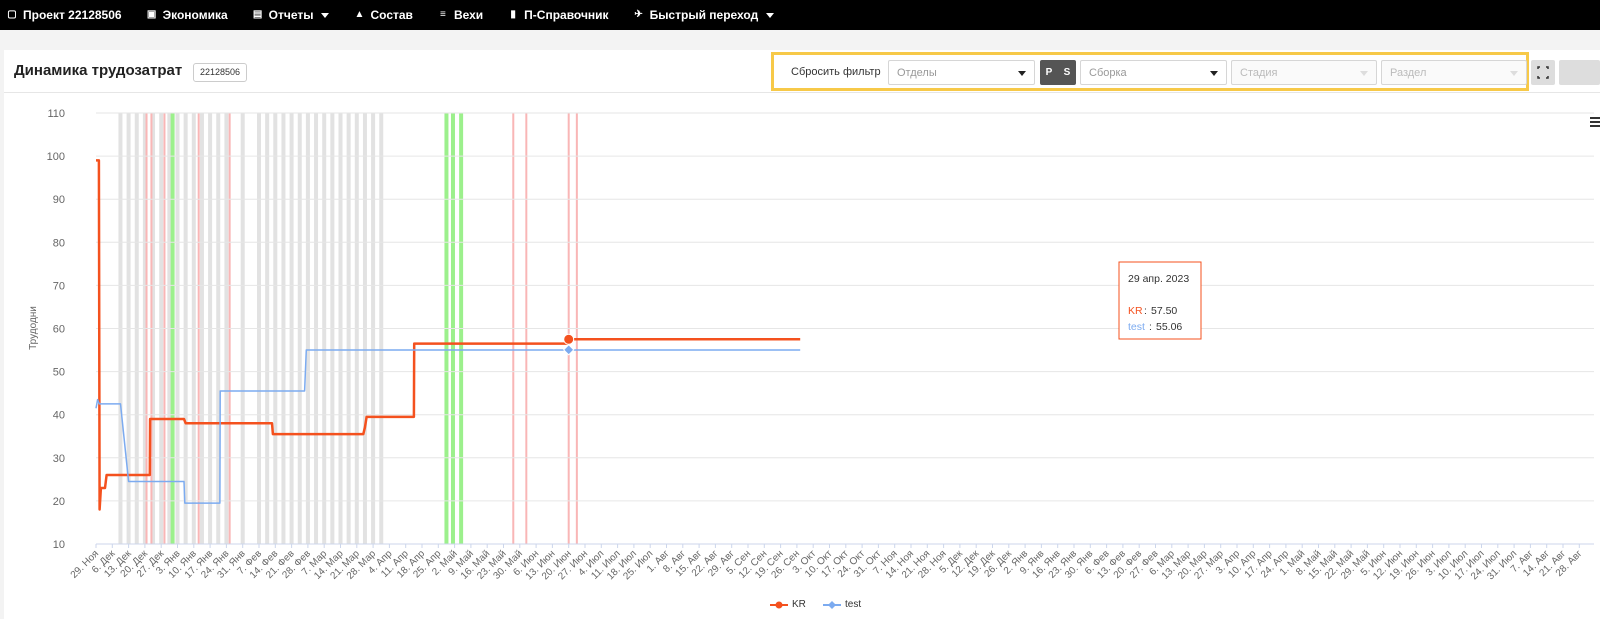 The height and width of the screenshot is (619, 1600). I want to click on y-tick-label: 10, so click(59, 545).